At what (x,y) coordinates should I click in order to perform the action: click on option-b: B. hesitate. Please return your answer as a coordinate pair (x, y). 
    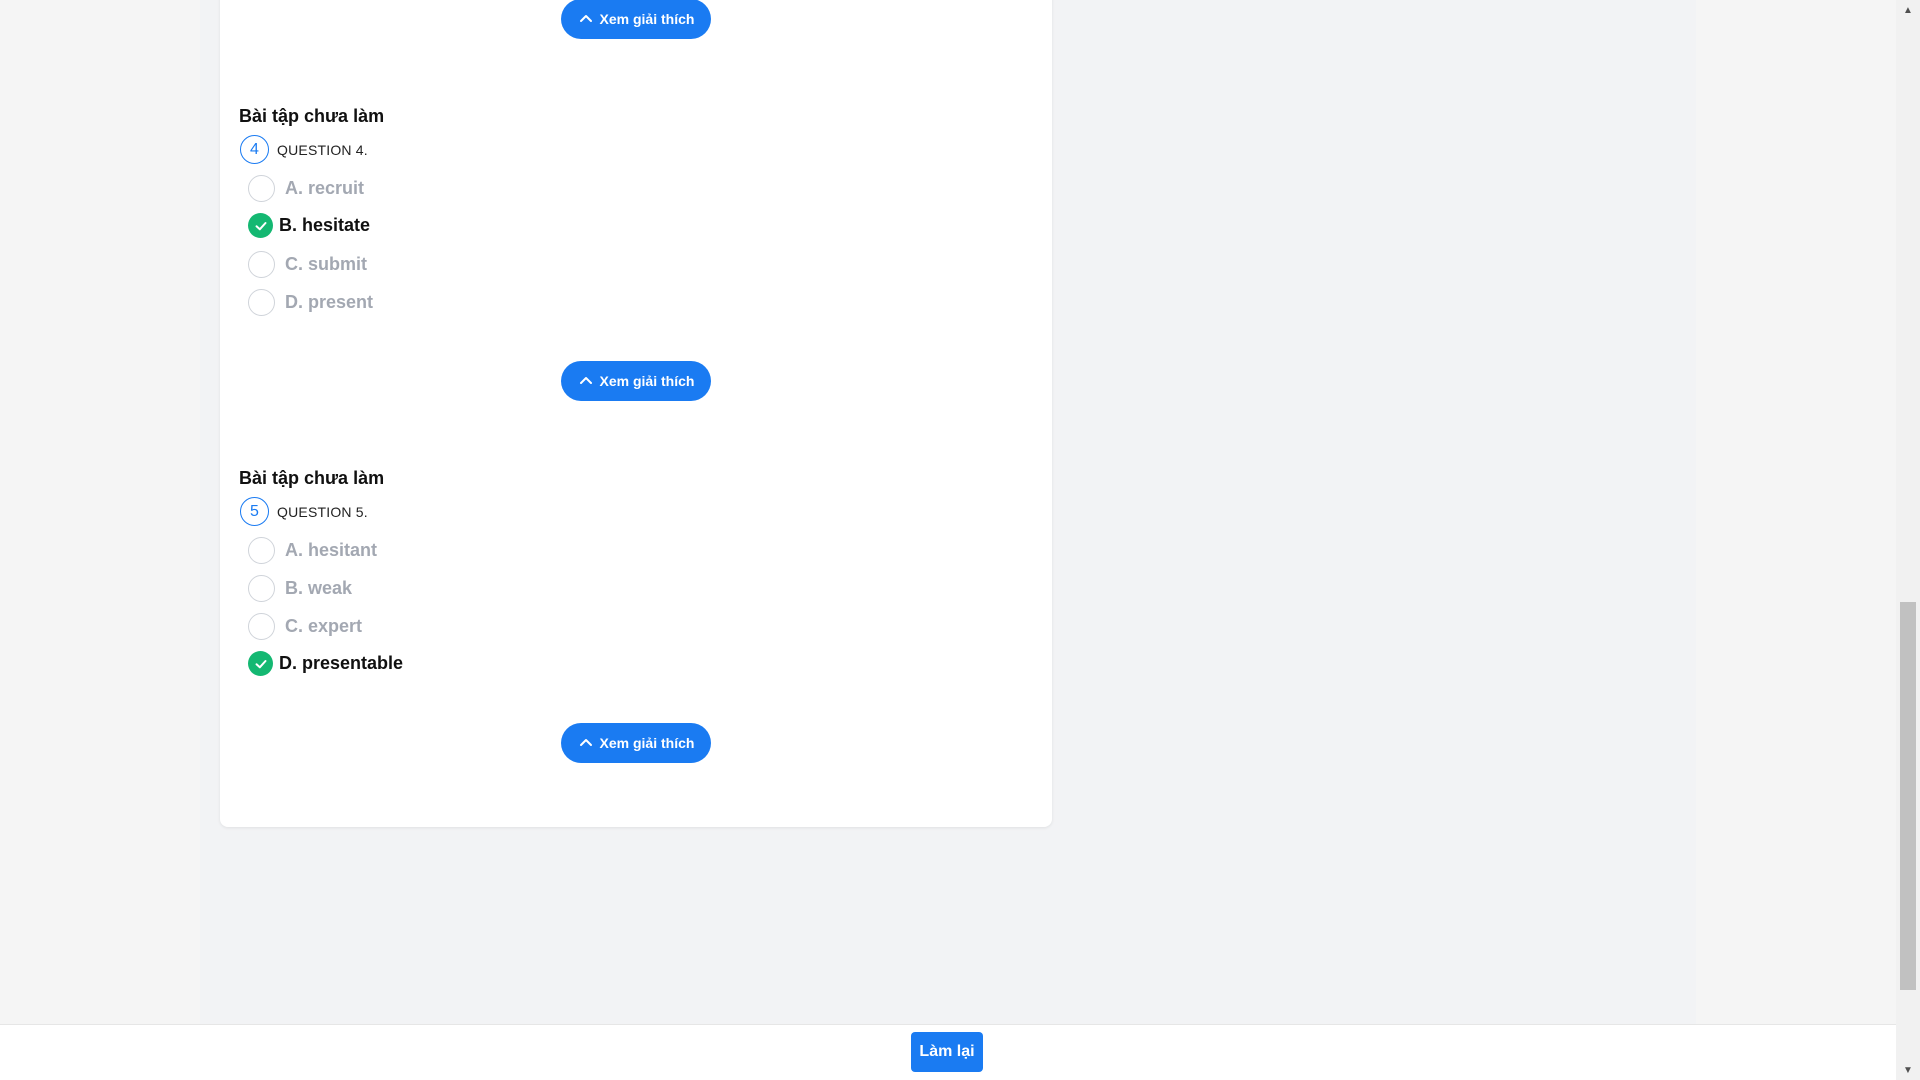
    Looking at the image, I should click on (309, 225).